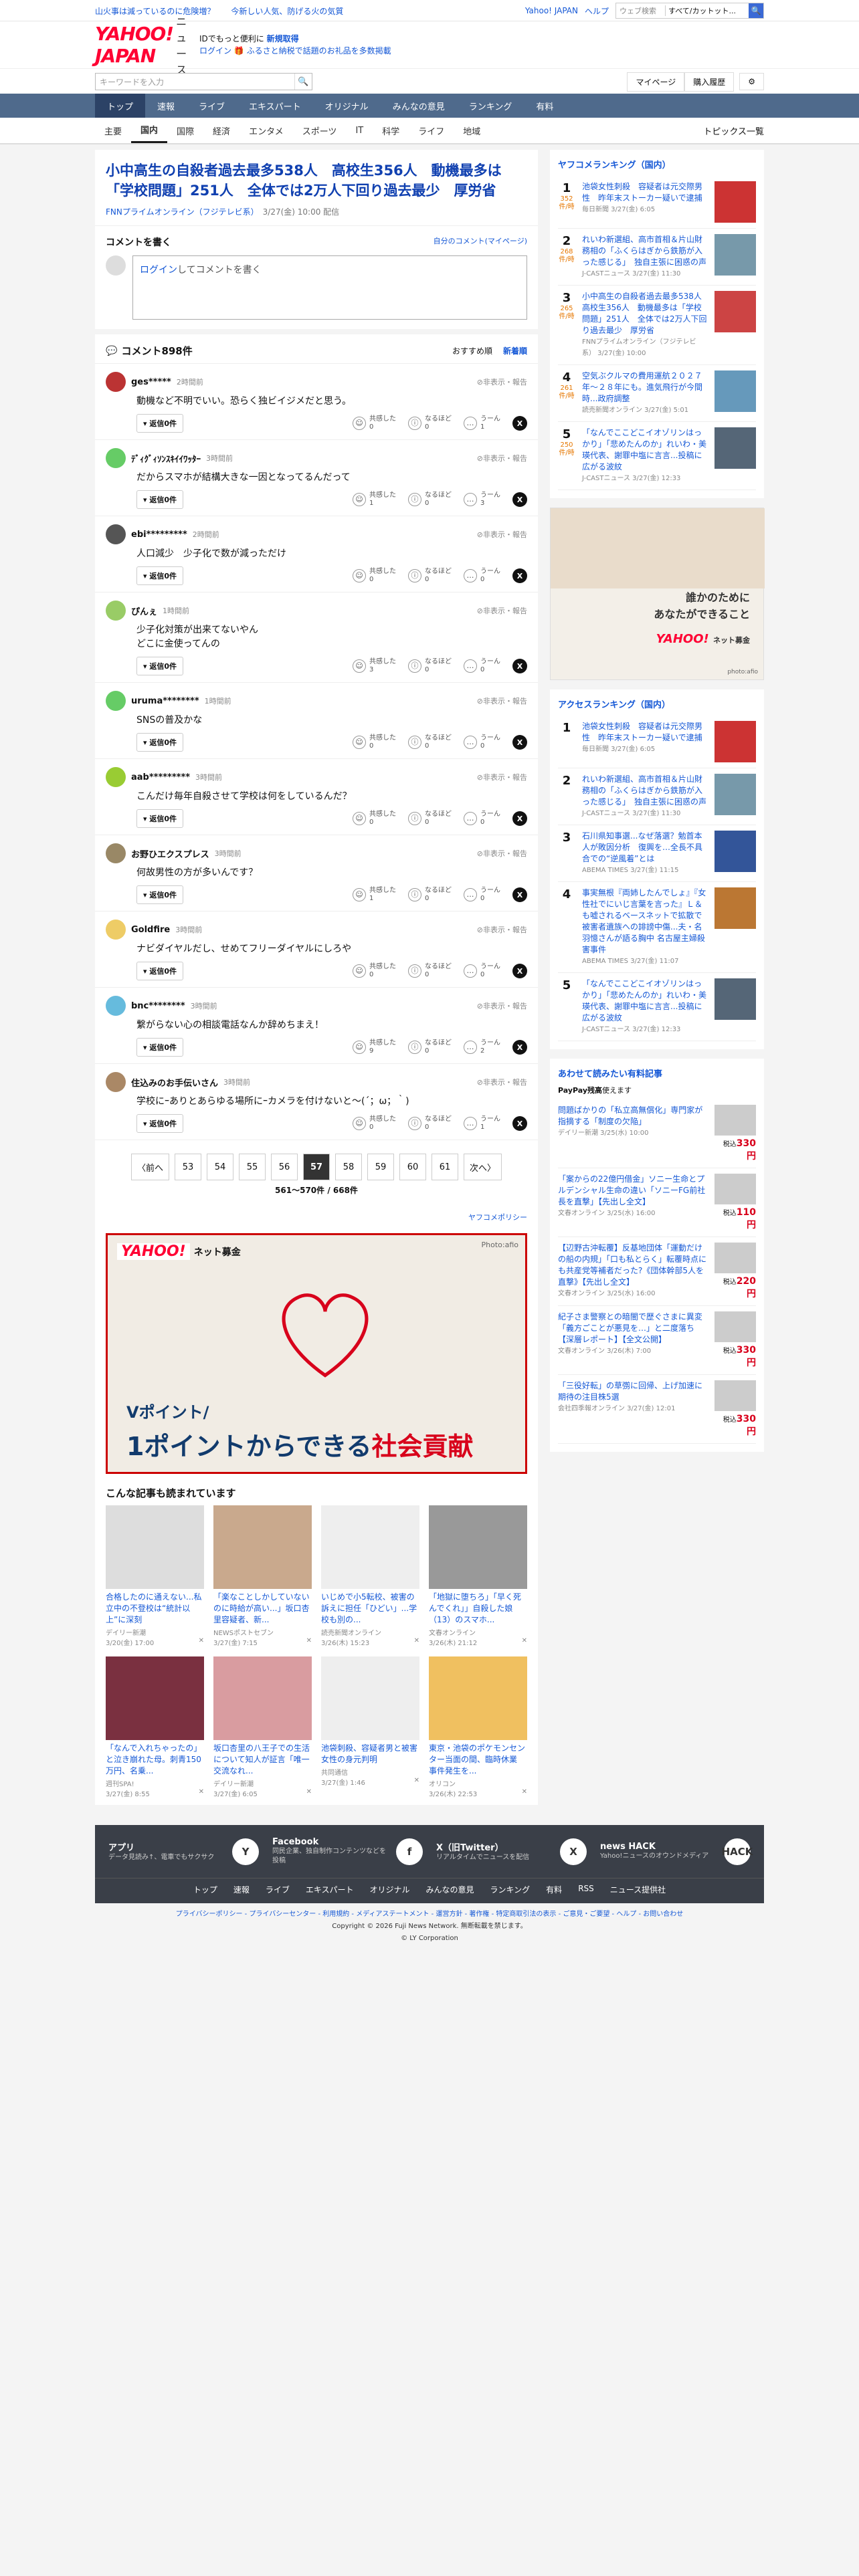 This screenshot has height=2576, width=859. Describe the element at coordinates (158, 1006) in the screenshot. I see `comment-author: bnc********` at that location.